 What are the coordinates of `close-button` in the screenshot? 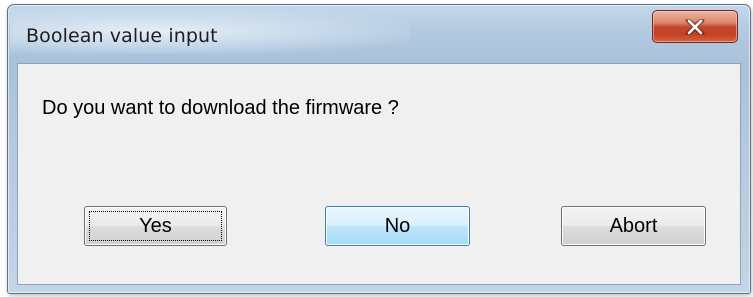 It's located at (695, 26).